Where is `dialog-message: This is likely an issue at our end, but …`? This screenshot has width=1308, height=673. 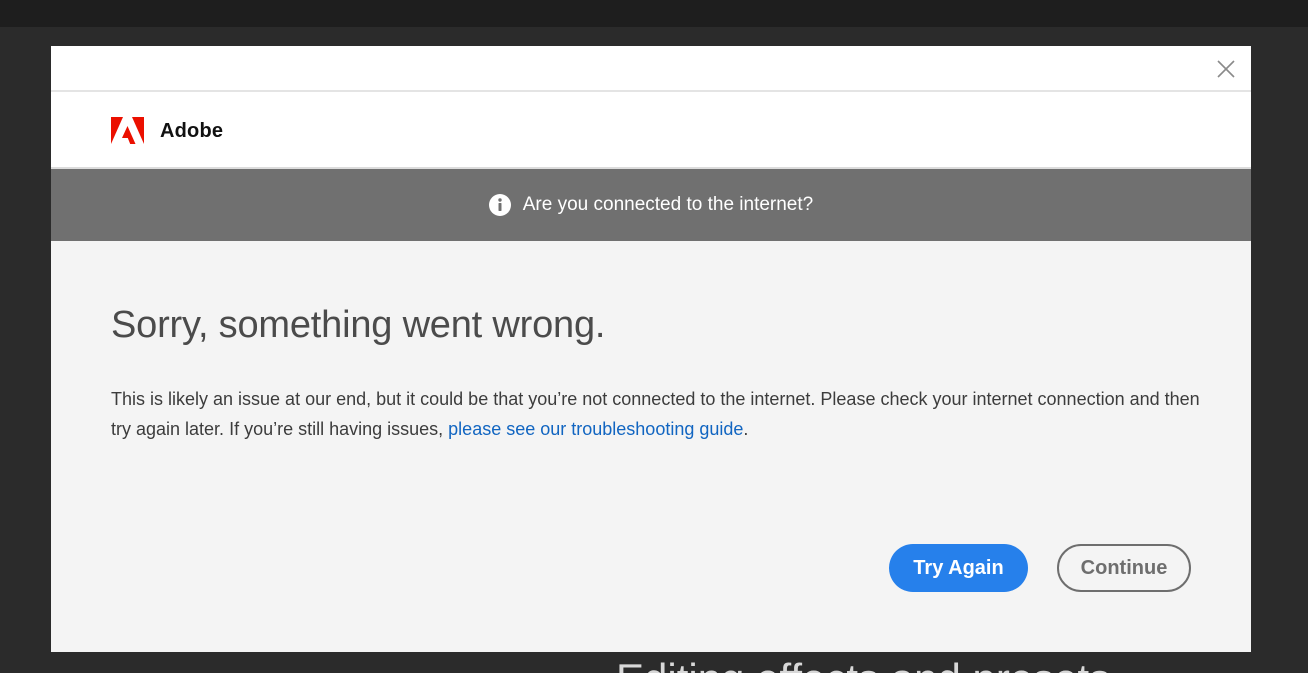 dialog-message: This is likely an issue at our end, but … is located at coordinates (656, 414).